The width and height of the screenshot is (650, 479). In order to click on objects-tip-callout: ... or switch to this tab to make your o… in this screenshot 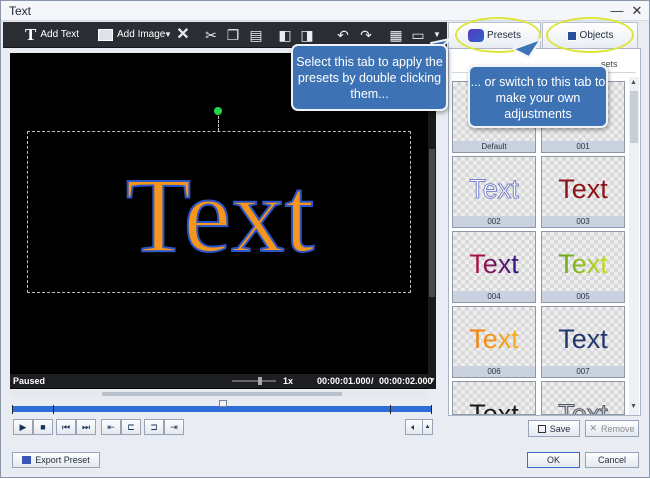, I will do `click(538, 96)`.